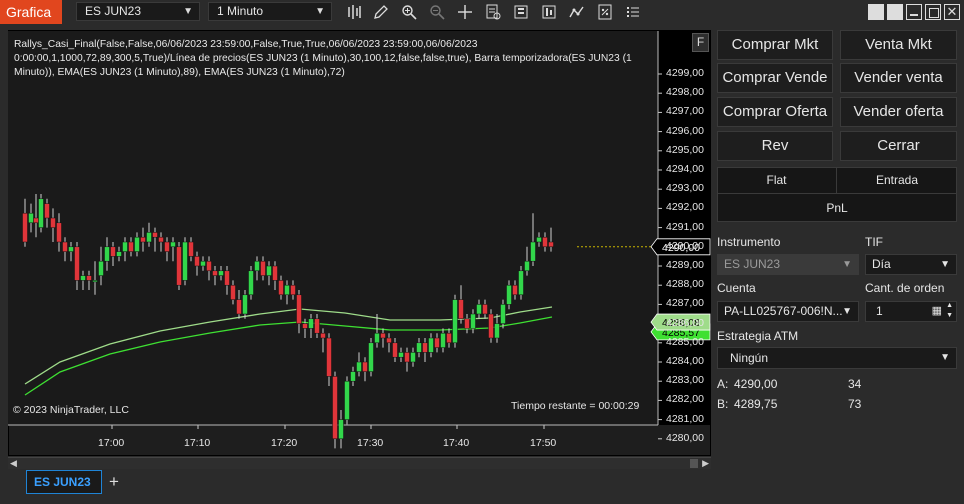  What do you see at coordinates (749, 242) in the screenshot?
I see `instrument-label: Instrumento` at bounding box center [749, 242].